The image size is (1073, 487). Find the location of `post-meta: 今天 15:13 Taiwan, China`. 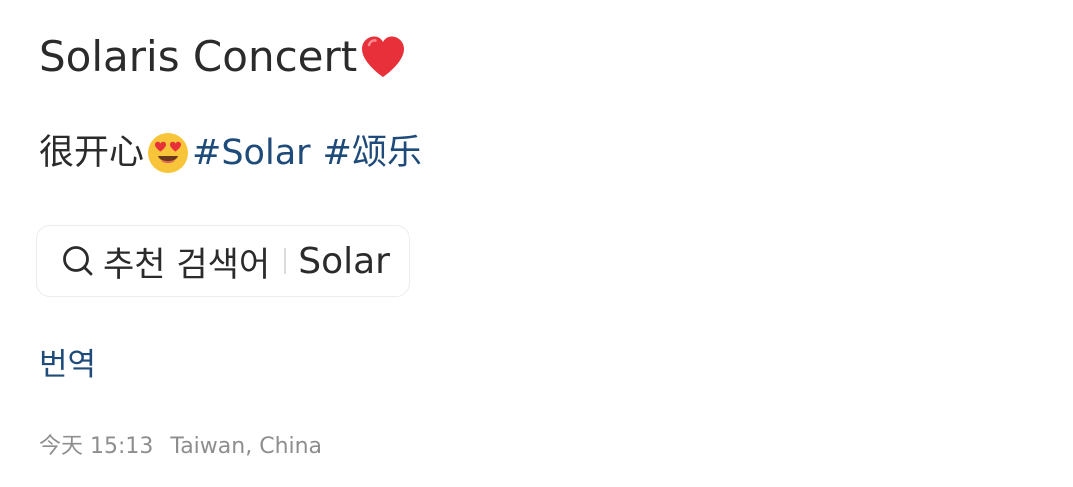

post-meta: 今天 15:13 Taiwan, China is located at coordinates (180, 447).